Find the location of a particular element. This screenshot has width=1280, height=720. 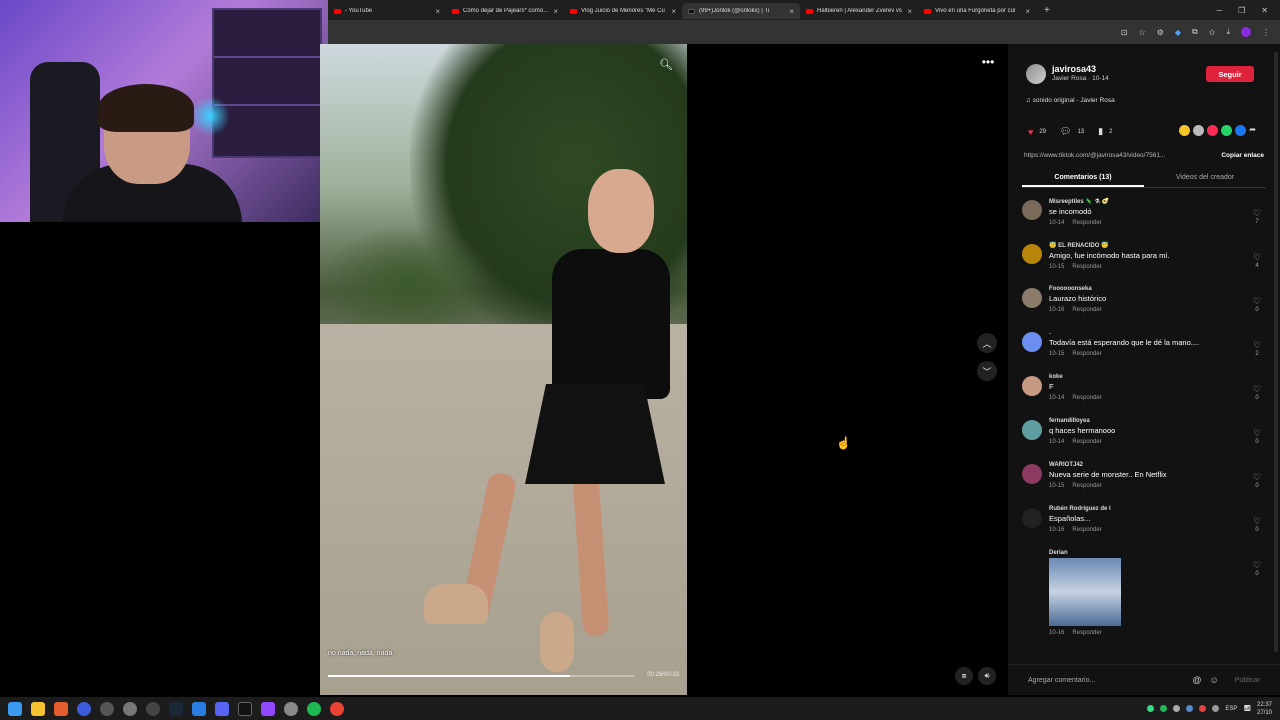

close-window-icon: ✕ is located at coordinates (1264, 10).